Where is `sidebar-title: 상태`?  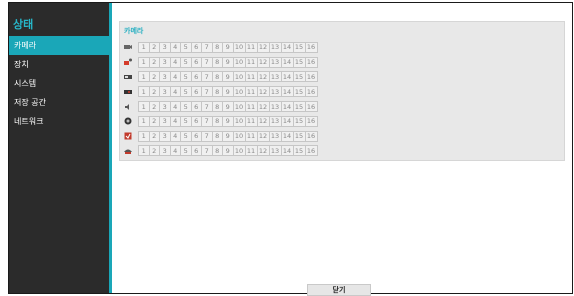
sidebar-title: 상태 is located at coordinates (23, 24).